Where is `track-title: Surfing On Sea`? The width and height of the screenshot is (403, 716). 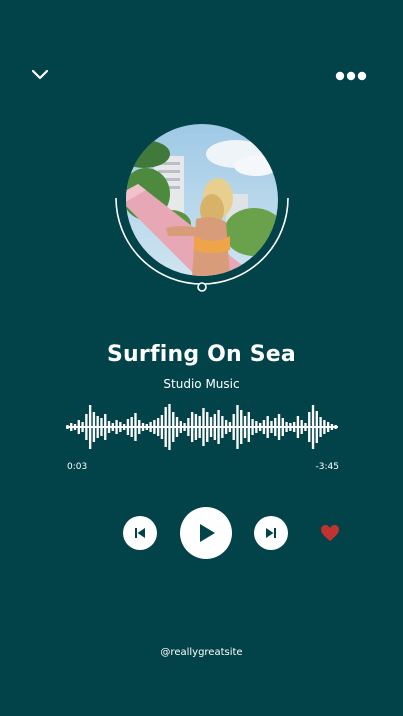 track-title: Surfing On Sea is located at coordinates (201, 354).